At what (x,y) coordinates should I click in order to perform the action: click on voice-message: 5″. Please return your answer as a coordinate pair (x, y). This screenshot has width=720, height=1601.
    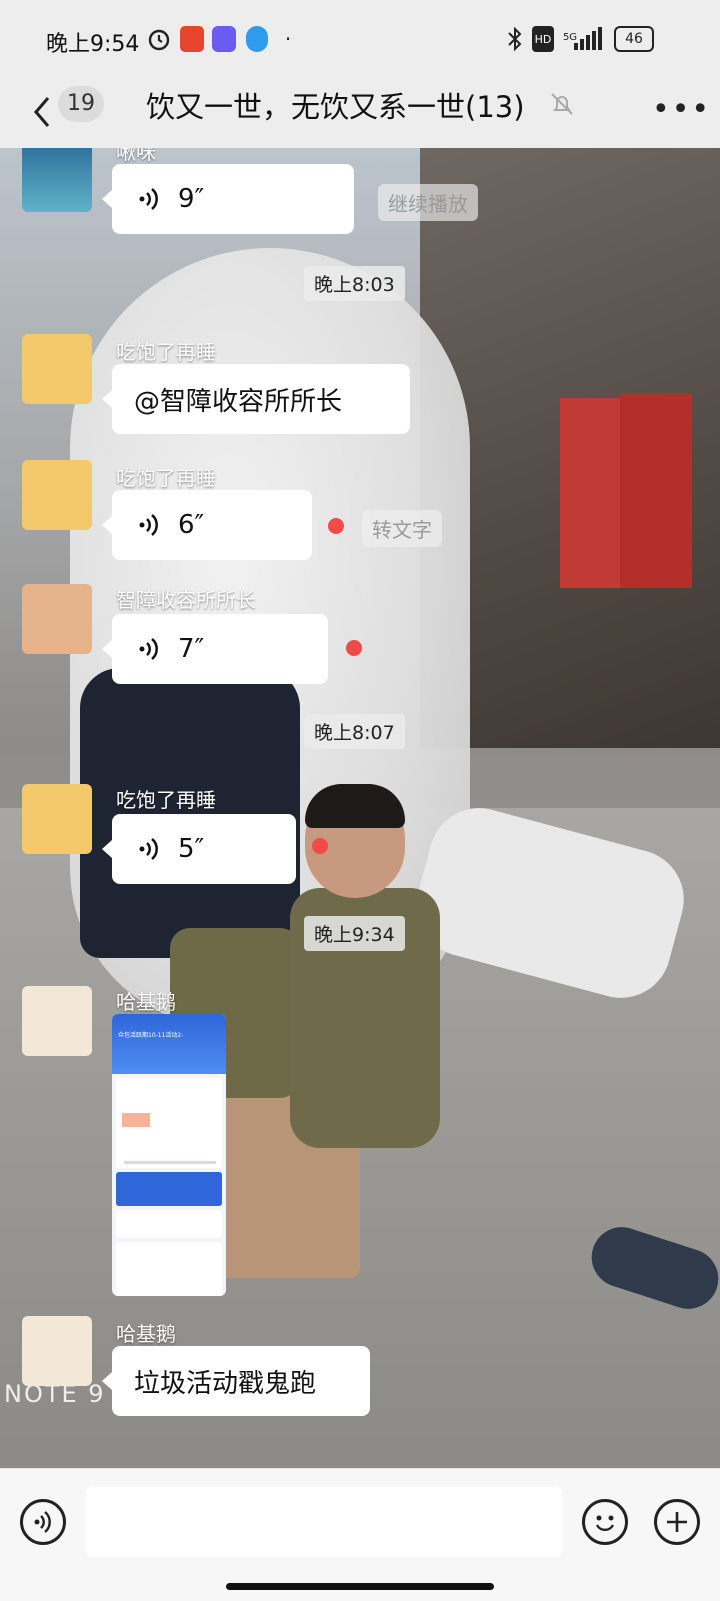
    Looking at the image, I should click on (199, 849).